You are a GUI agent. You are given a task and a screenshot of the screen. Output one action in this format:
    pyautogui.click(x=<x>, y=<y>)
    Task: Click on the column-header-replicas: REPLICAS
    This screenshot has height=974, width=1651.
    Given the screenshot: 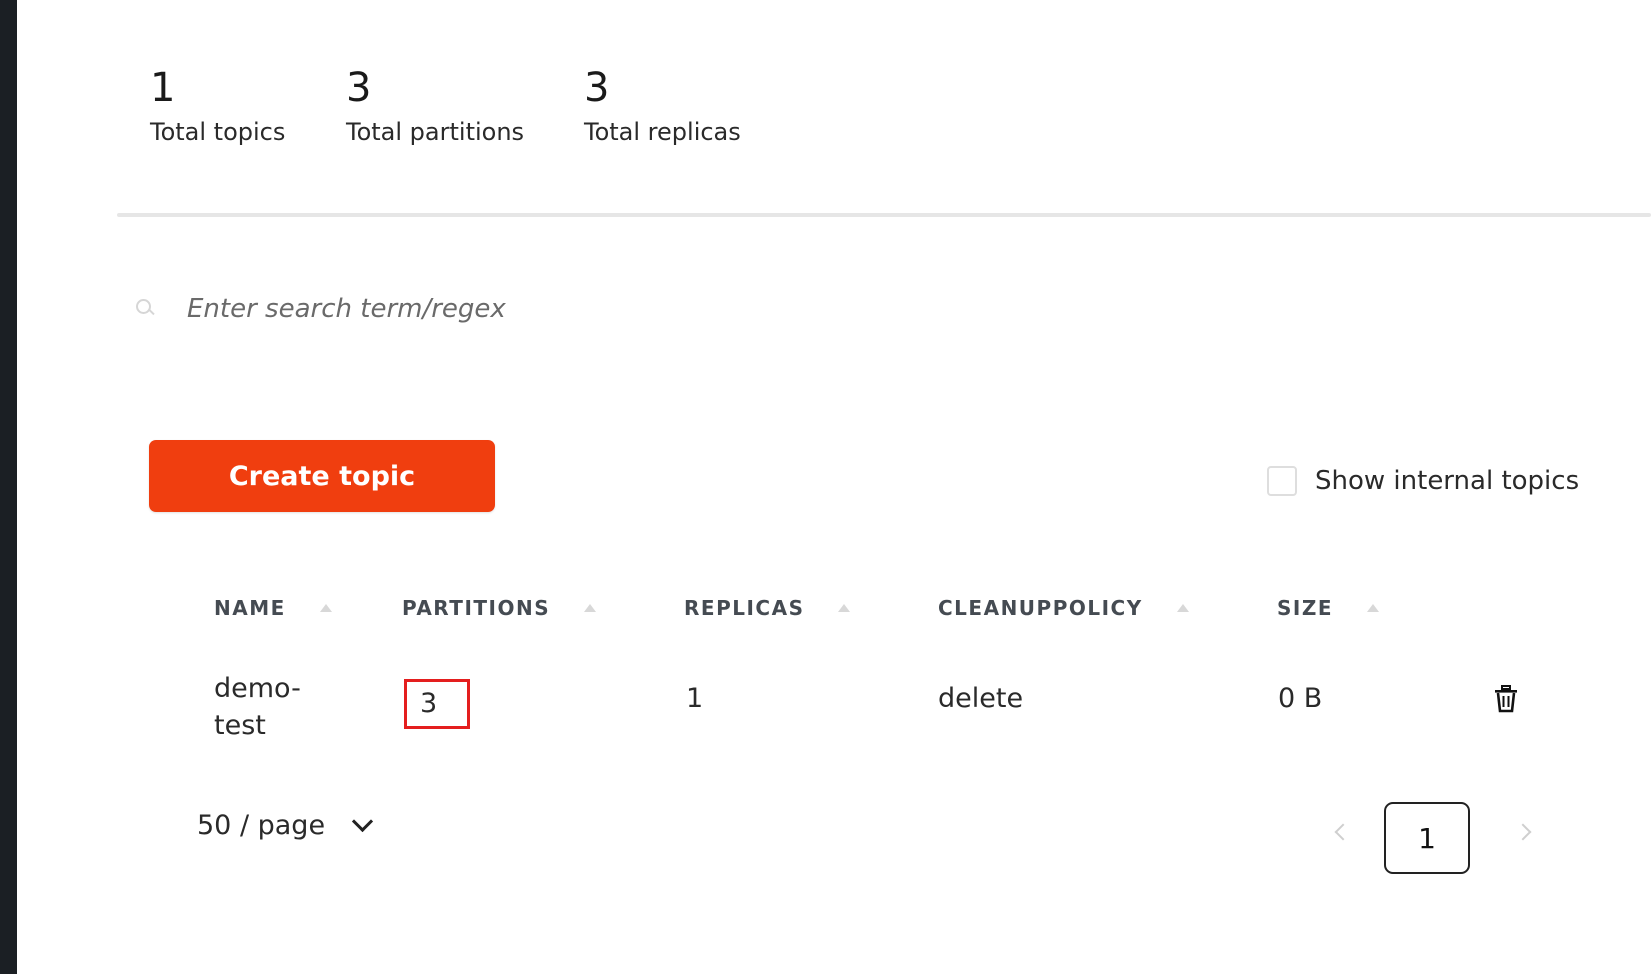 What is the action you would take?
    pyautogui.click(x=767, y=608)
    